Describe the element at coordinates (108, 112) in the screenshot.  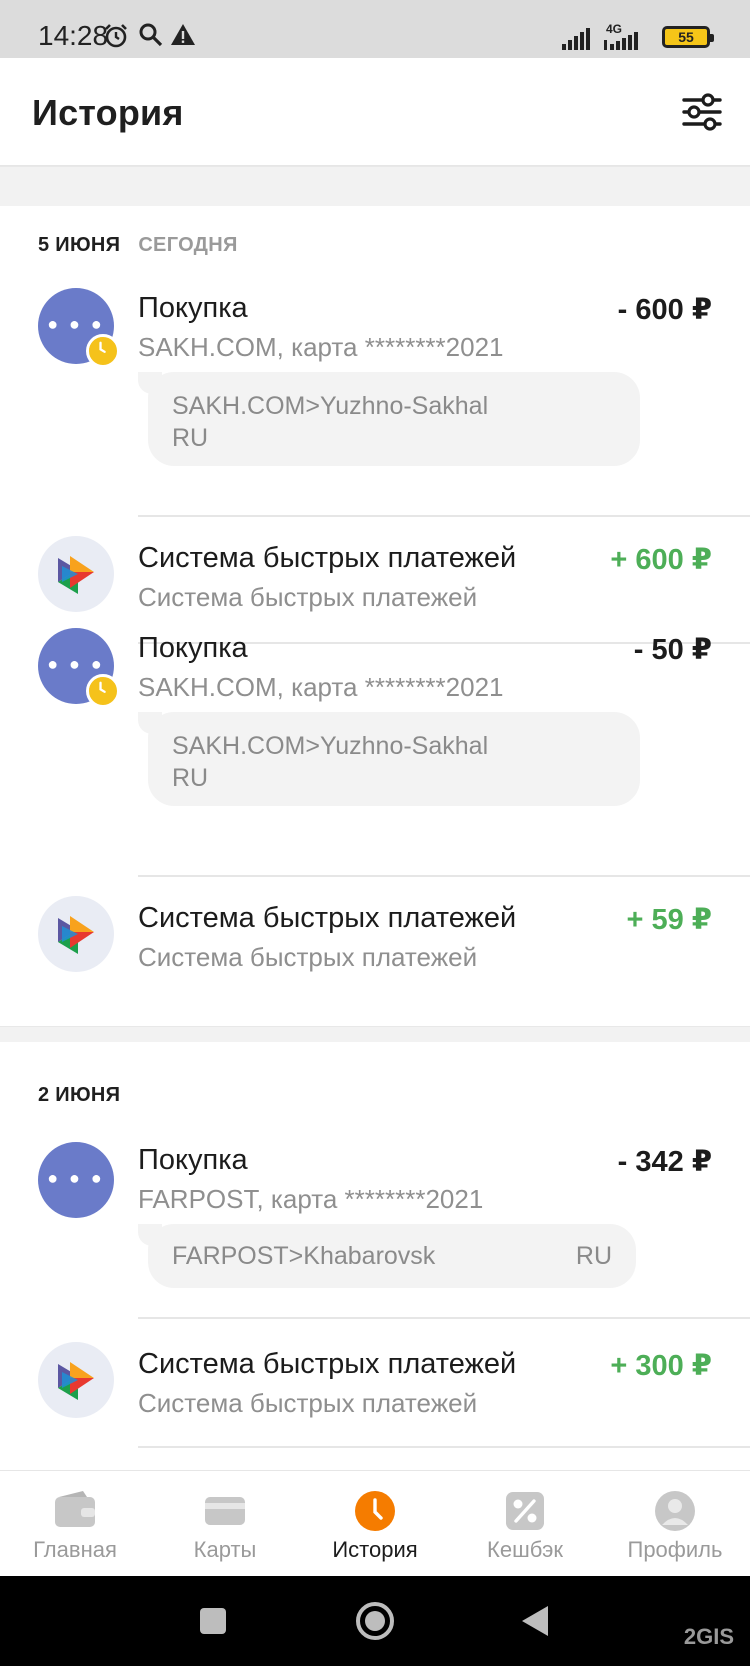
I see `page-title: История` at that location.